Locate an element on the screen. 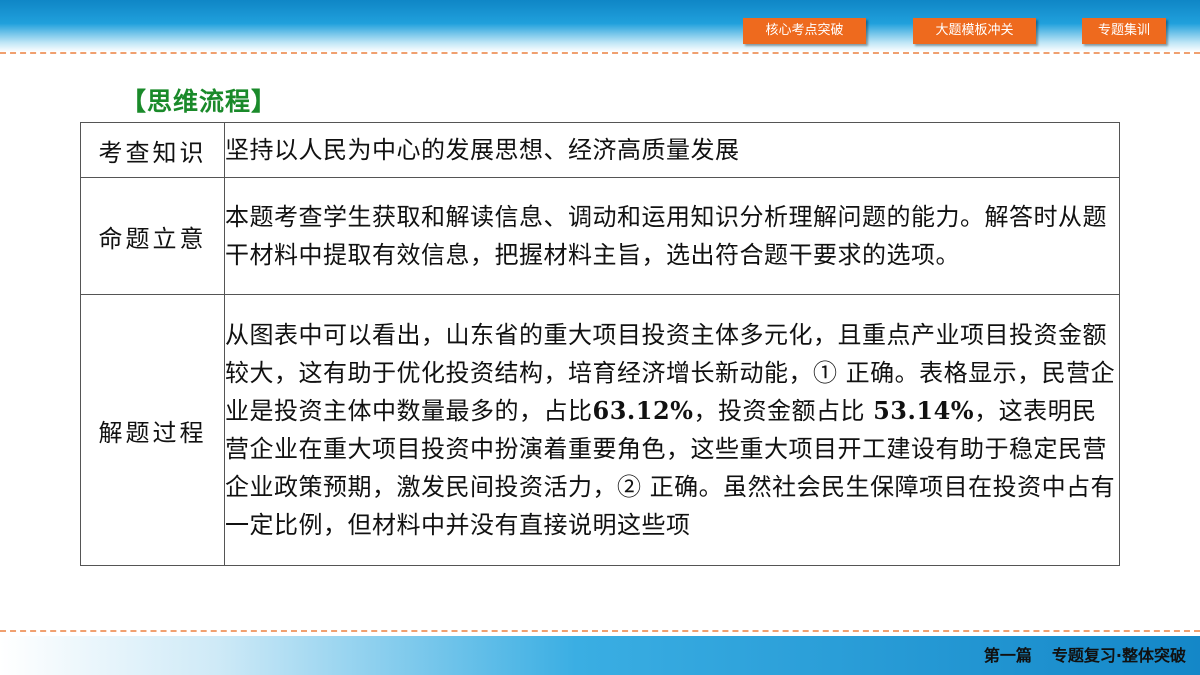  percentage-value: 53.14% is located at coordinates (924, 410).